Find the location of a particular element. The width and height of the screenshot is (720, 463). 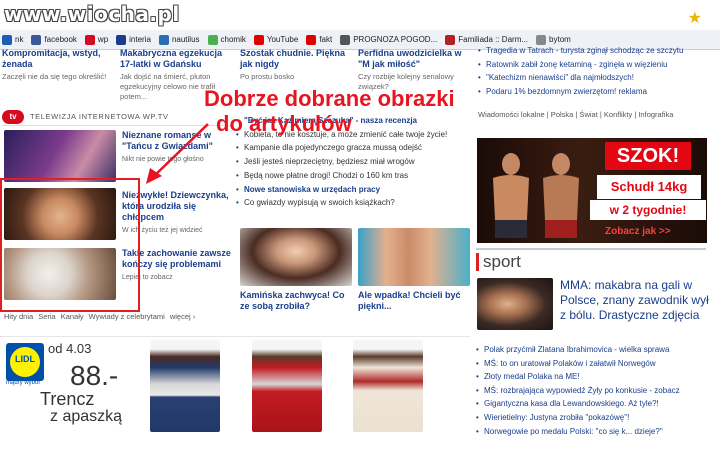

ad-headline: SZOK! is located at coordinates (648, 156).